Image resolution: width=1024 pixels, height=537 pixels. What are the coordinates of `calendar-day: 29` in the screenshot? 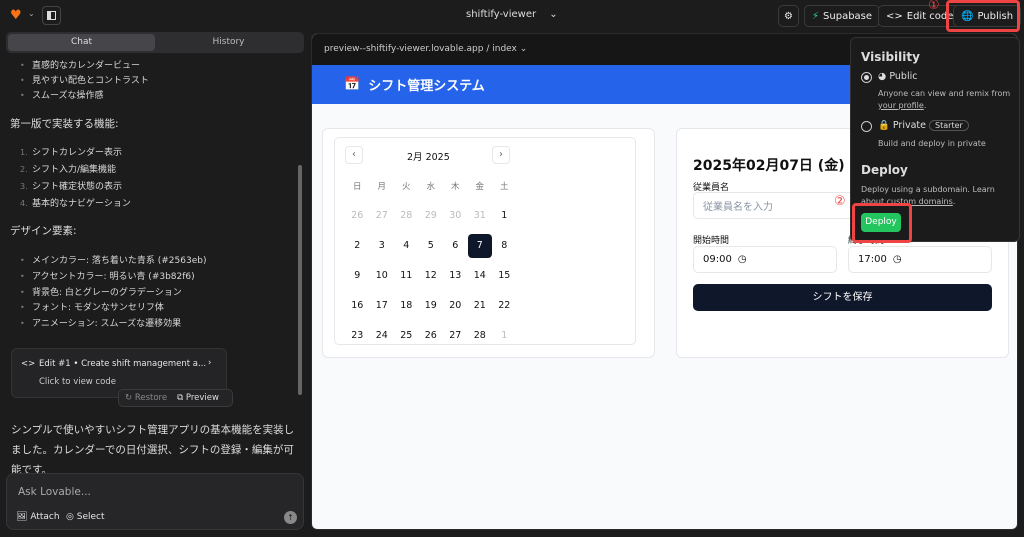 It's located at (431, 219).